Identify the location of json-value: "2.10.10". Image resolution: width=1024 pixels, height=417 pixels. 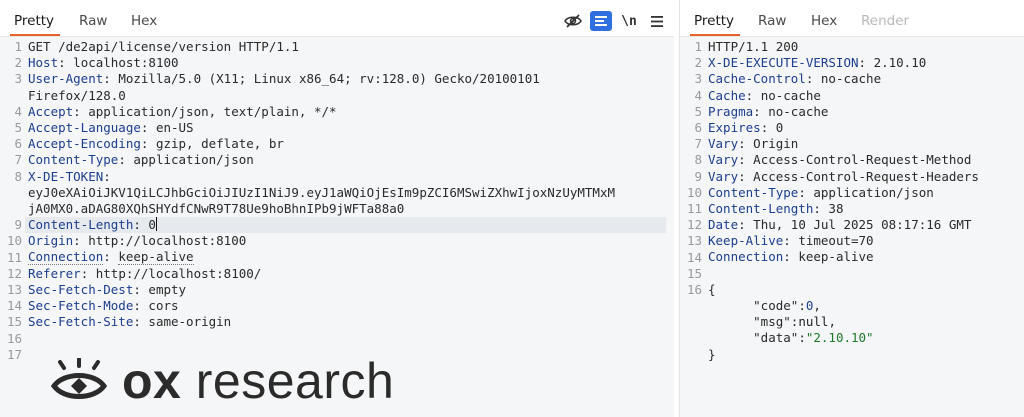
(839, 338).